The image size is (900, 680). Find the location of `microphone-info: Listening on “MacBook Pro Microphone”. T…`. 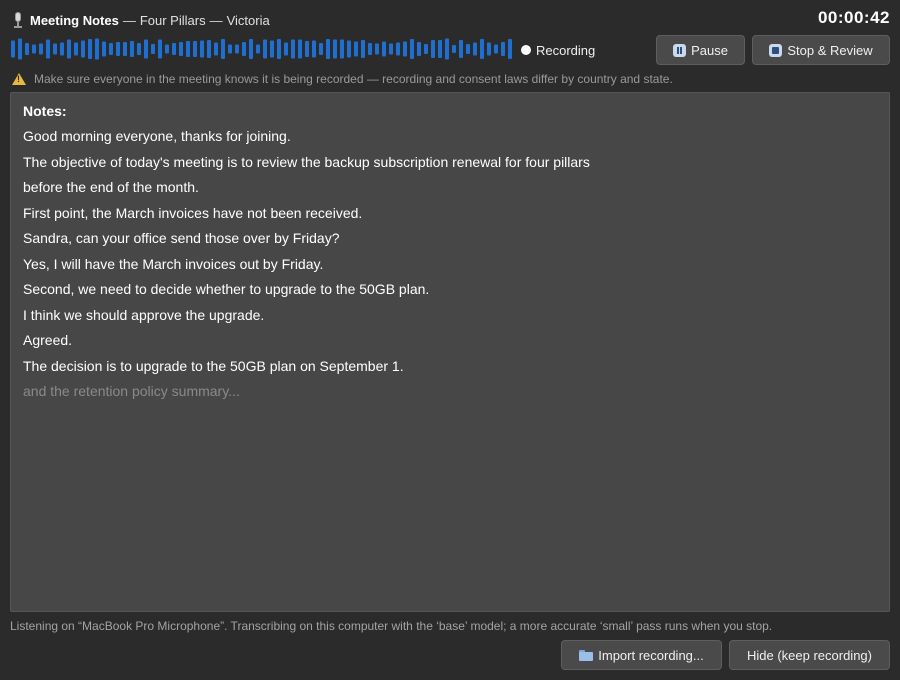

microphone-info: Listening on “MacBook Pro Microphone”. T… is located at coordinates (391, 626).